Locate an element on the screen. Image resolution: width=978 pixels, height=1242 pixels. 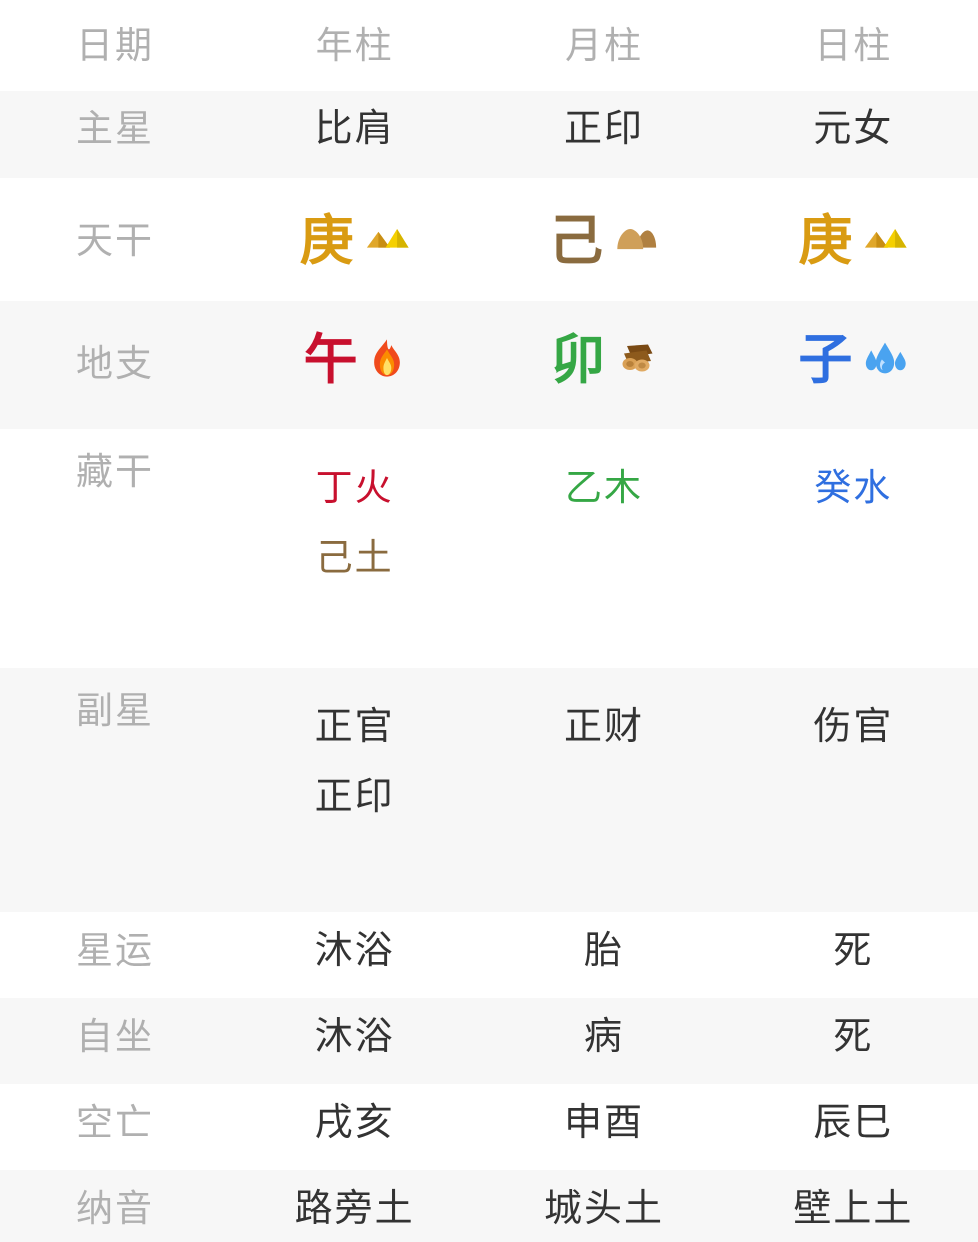
table-row-earthly-branch: 地支 午 卯 子 is located at coordinates (489, 365).